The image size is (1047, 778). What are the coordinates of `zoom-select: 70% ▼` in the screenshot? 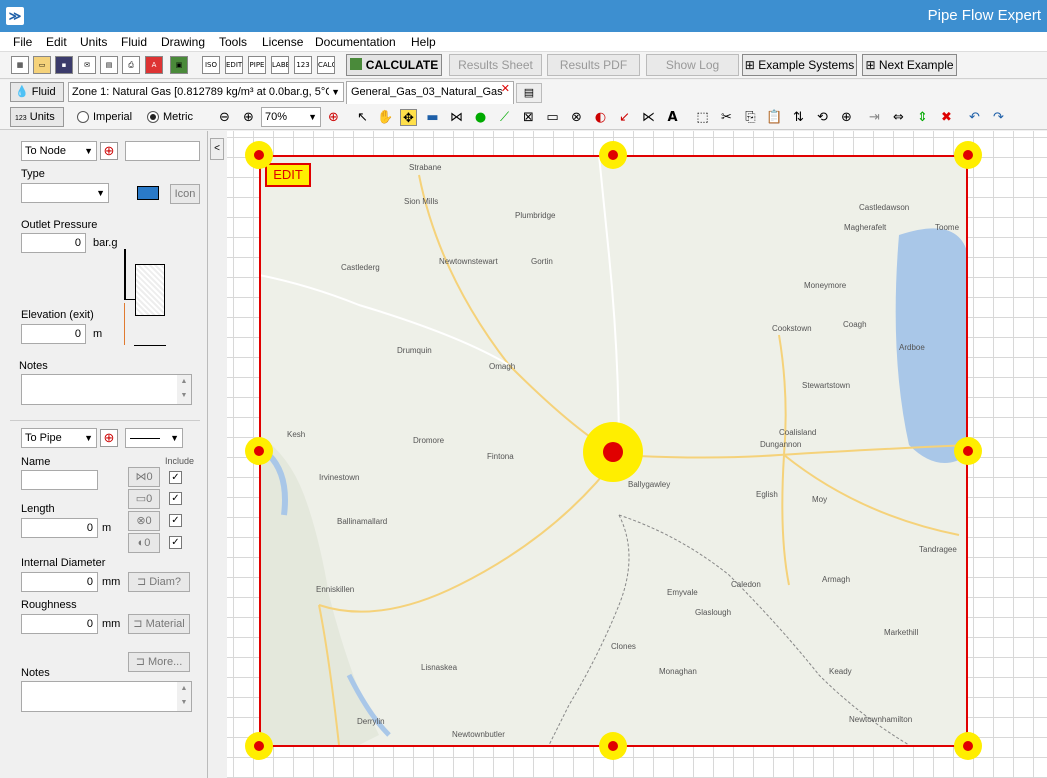 It's located at (291, 117).